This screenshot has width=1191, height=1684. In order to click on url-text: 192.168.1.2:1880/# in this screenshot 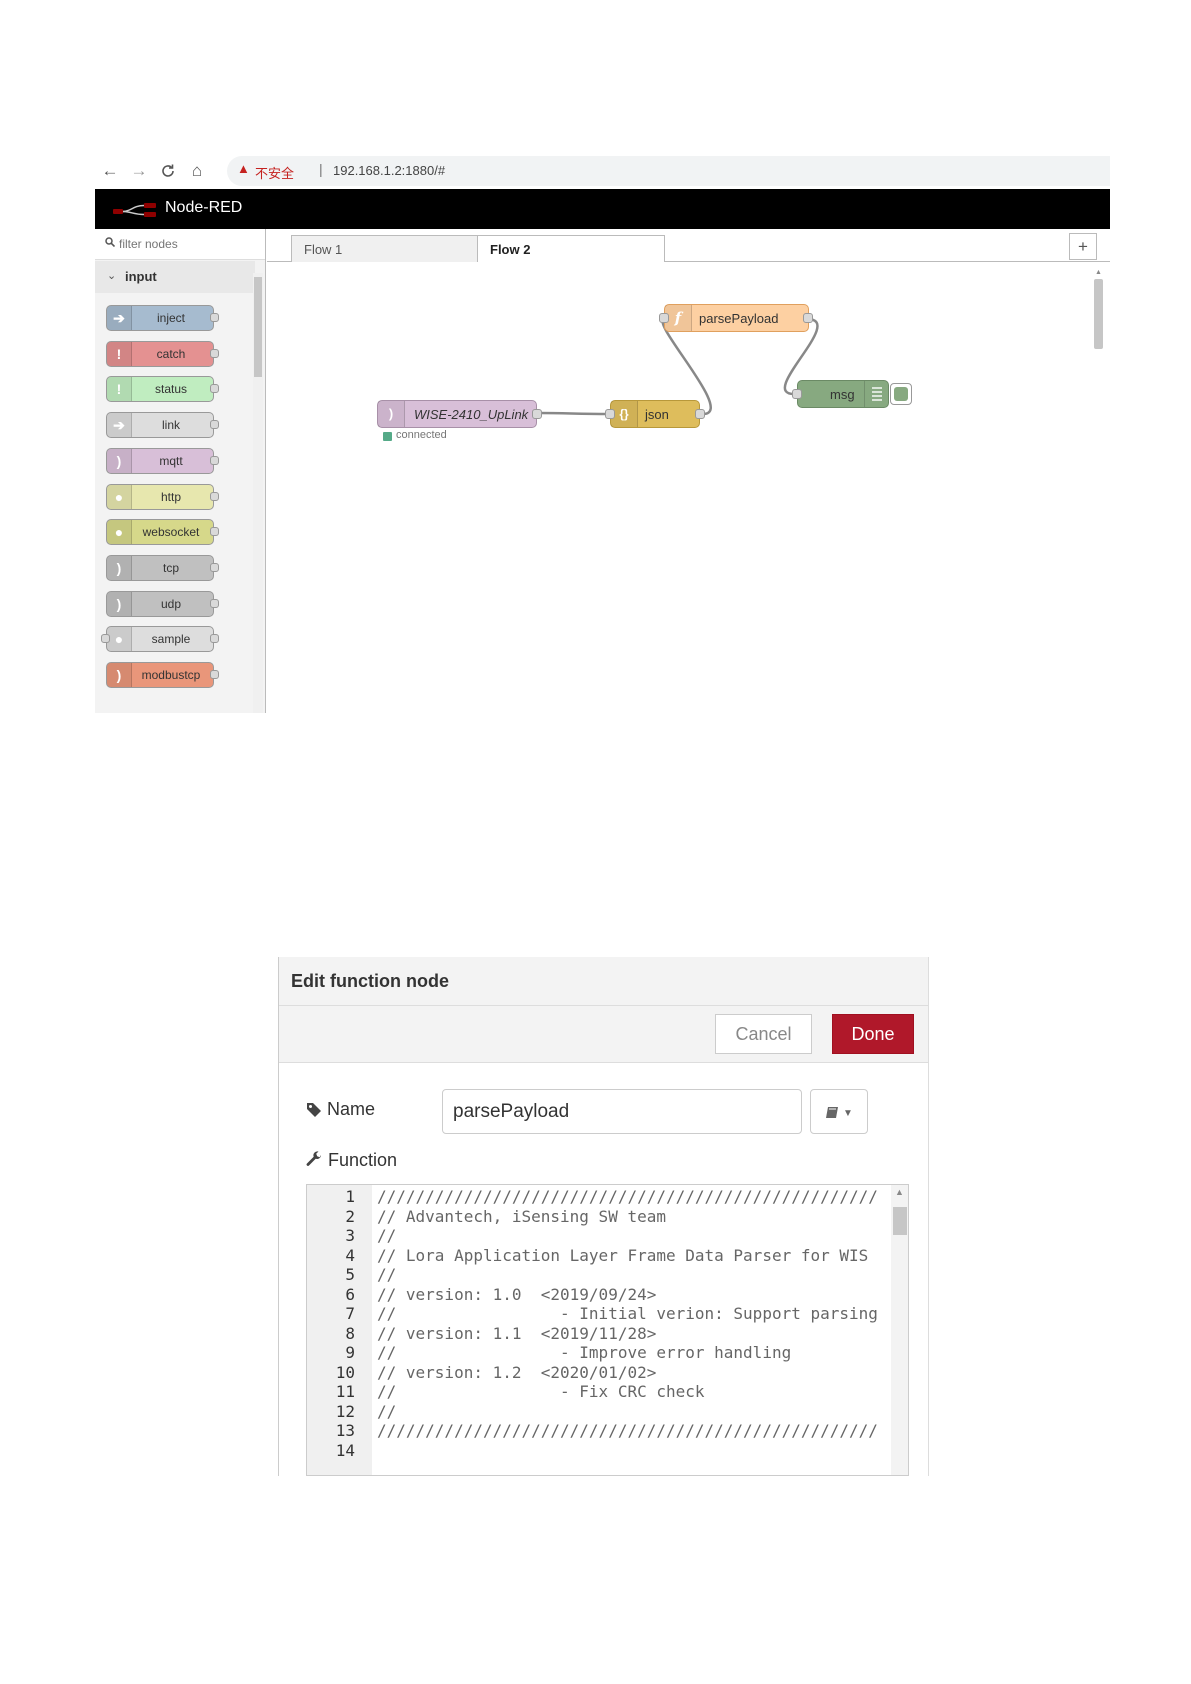, I will do `click(389, 170)`.